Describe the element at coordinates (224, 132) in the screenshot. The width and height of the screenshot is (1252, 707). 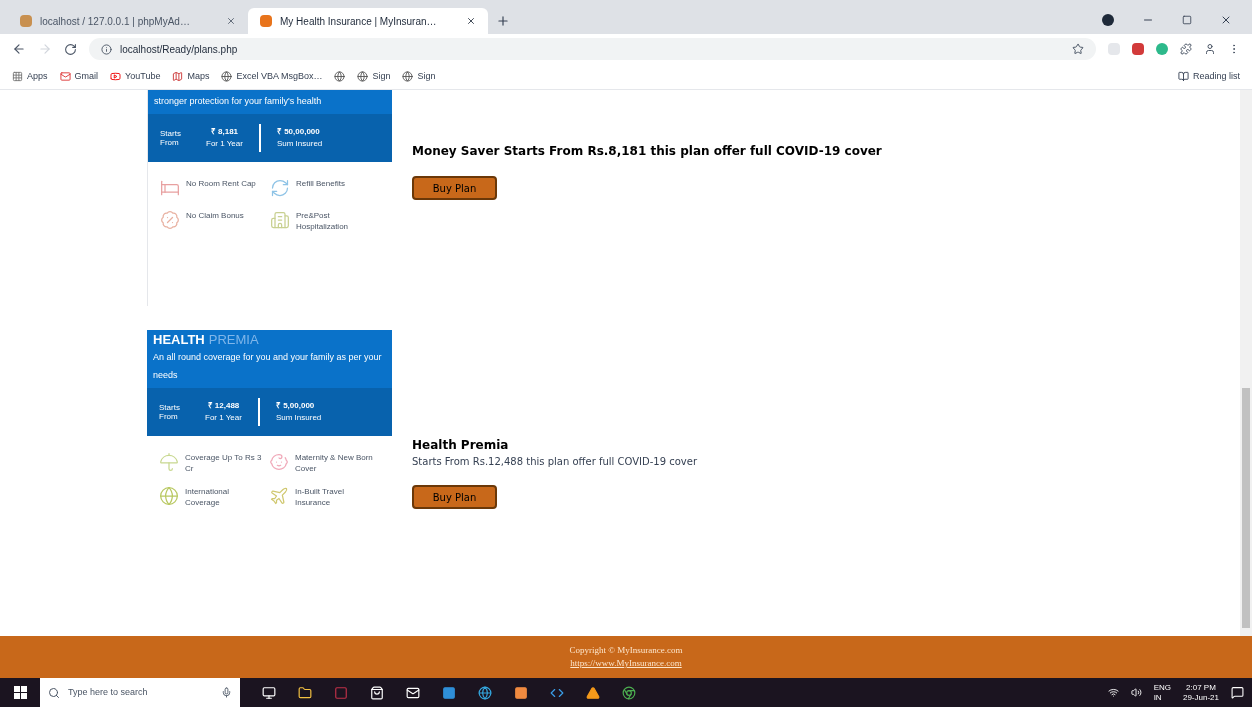
I see `price: ₹ 8,181` at that location.